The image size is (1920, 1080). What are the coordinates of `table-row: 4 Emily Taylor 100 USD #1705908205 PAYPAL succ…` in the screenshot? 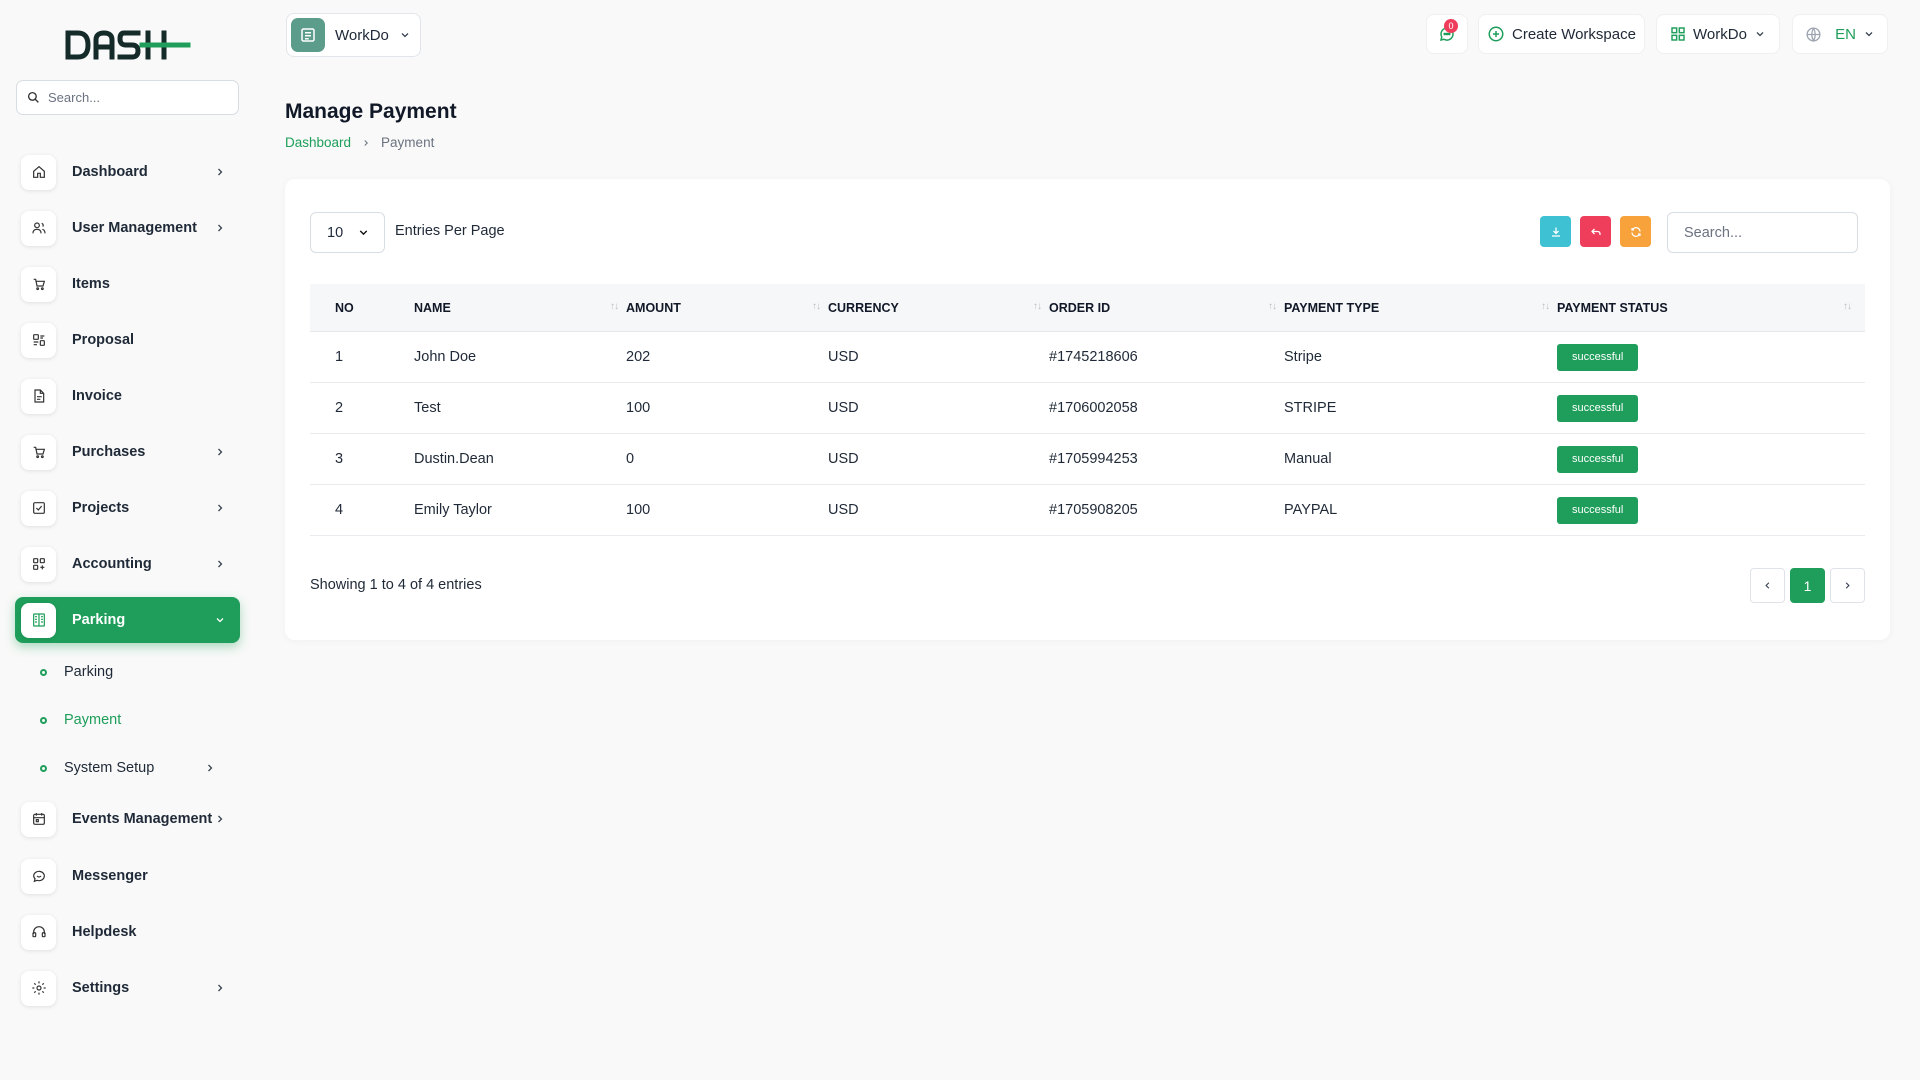 It's located at (1087, 510).